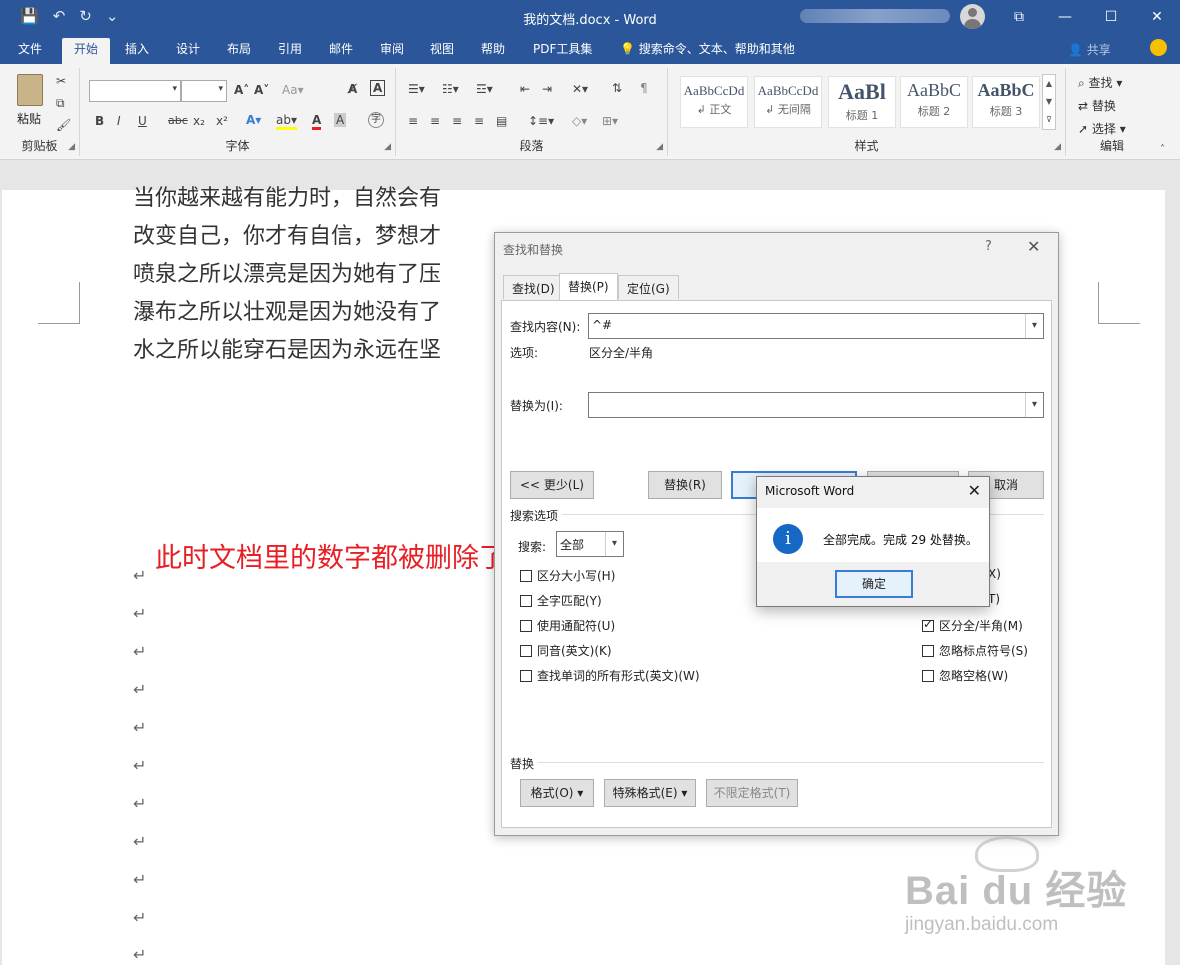 The image size is (1180, 965). I want to click on underline-button: U, so click(142, 121).